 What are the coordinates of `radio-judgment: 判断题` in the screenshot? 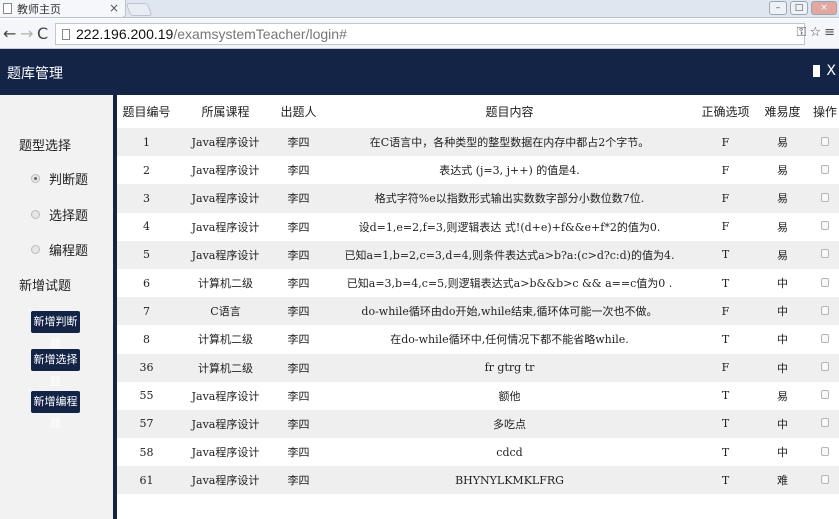 It's located at (59, 178).